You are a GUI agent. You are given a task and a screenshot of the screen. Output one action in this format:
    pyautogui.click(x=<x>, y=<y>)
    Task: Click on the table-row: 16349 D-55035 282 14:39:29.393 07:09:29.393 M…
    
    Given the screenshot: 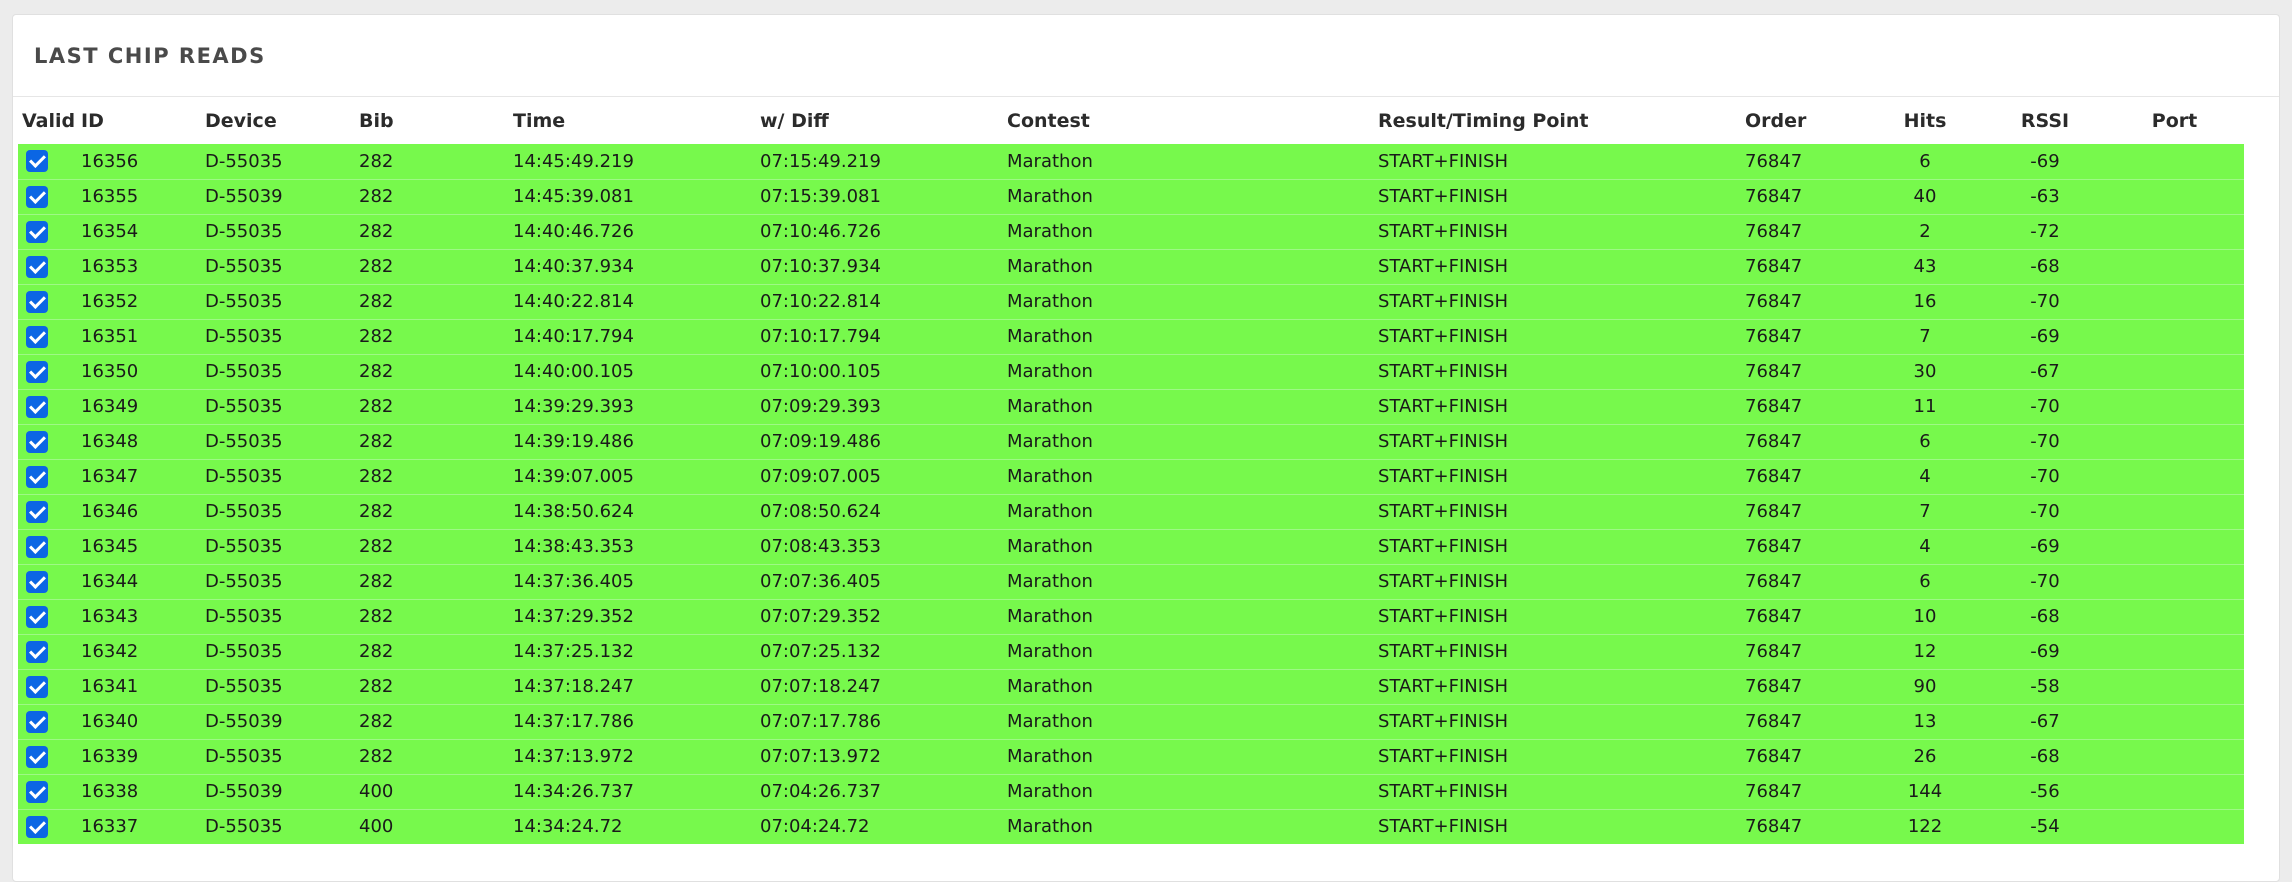 What is the action you would take?
    pyautogui.click(x=1131, y=406)
    